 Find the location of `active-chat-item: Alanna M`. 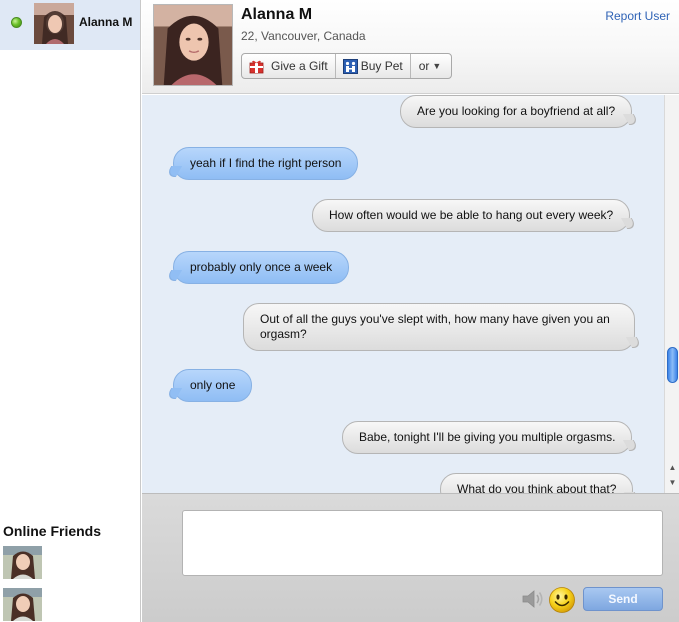

active-chat-item: Alanna M is located at coordinates (70, 25).